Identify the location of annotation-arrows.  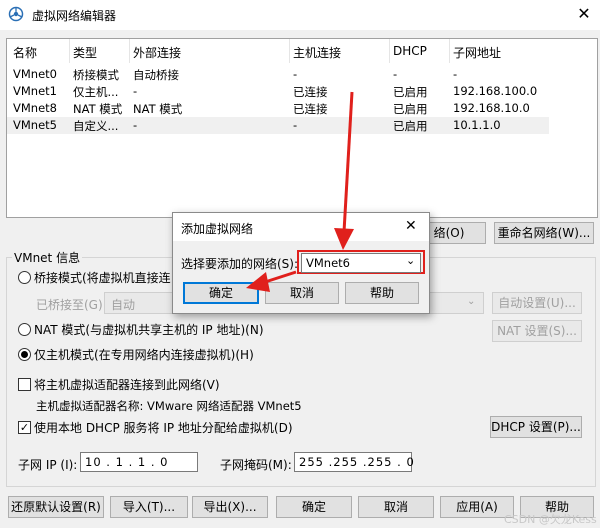
(300, 191).